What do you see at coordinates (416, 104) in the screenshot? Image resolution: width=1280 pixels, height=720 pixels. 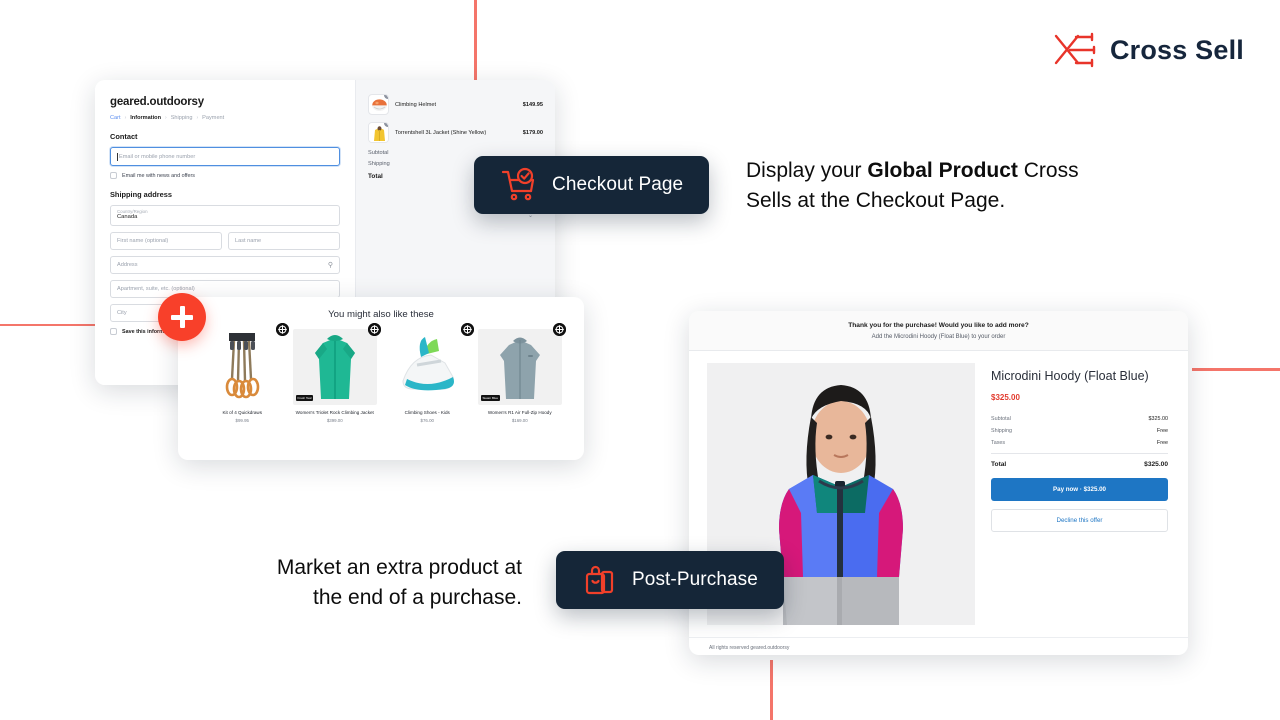 I see `cart-item-name: Climbing Helmet` at bounding box center [416, 104].